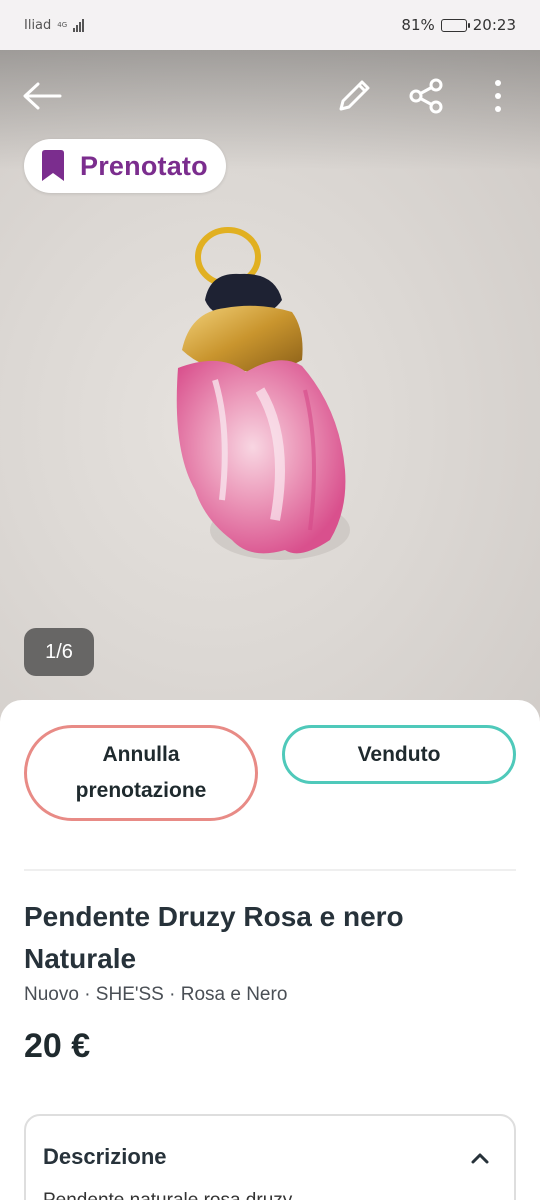 This screenshot has width=540, height=1200. I want to click on cancel-reservation-button: Annulla prenotazione, so click(141, 773).